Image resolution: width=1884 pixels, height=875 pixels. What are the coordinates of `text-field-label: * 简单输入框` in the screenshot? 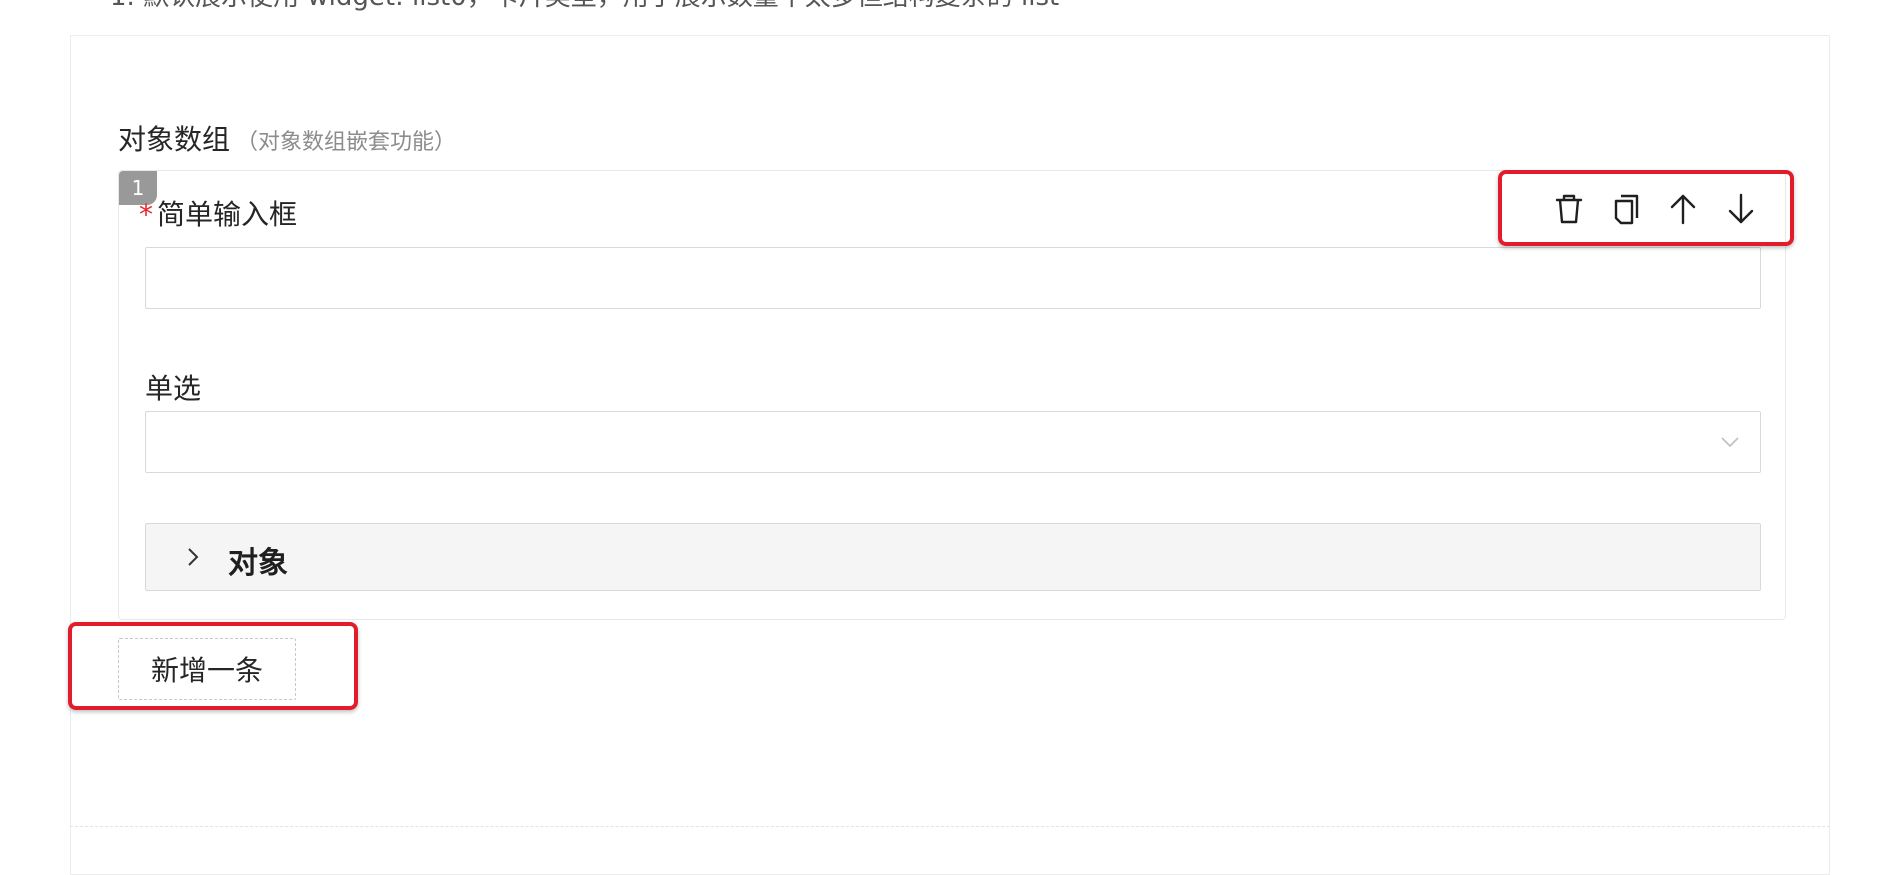 It's located at (218, 213).